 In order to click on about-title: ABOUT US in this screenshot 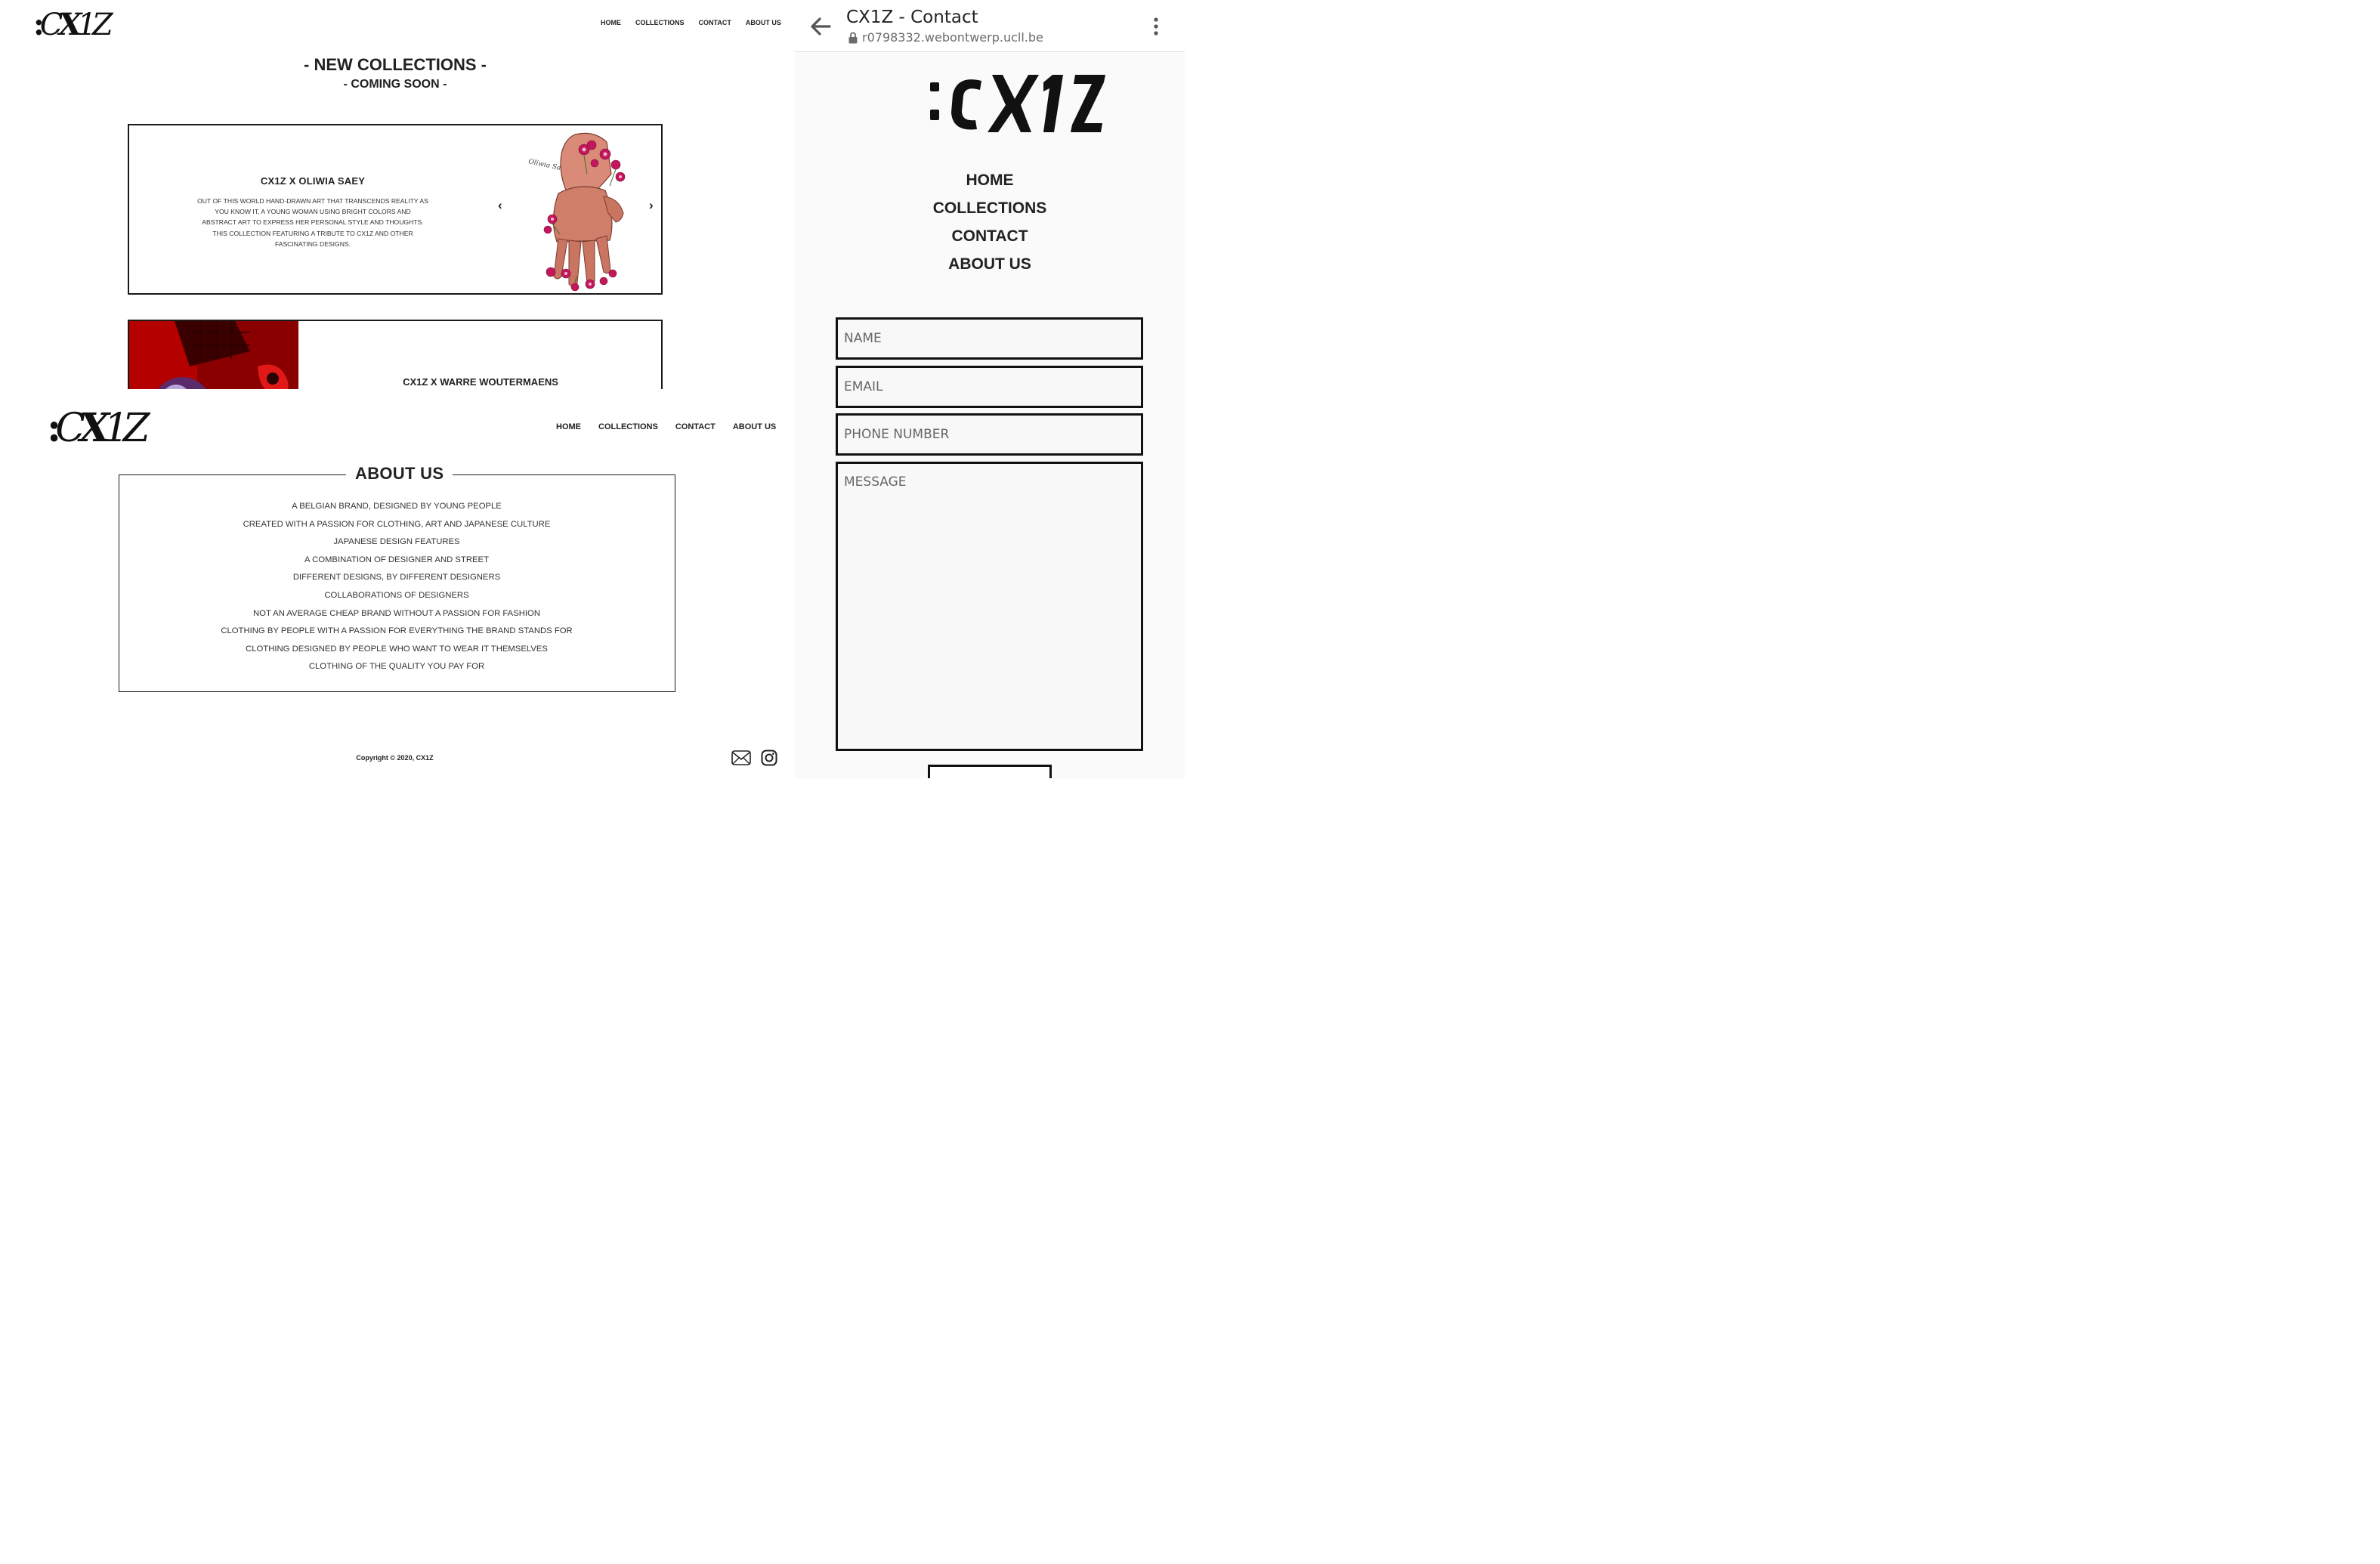, I will do `click(399, 474)`.